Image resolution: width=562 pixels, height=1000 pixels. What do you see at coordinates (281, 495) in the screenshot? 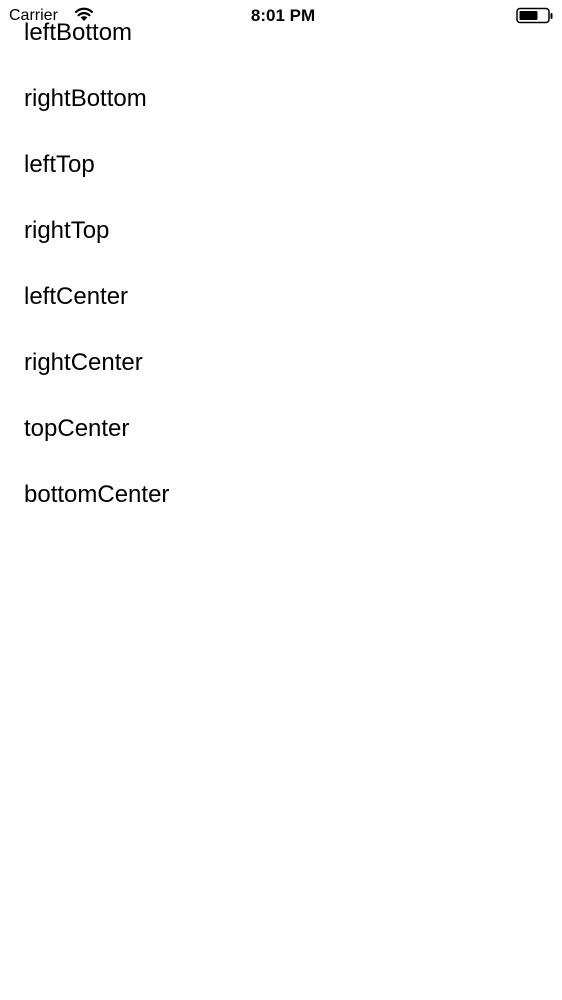
I see `list-item-bottom-center: bottomCenter` at bounding box center [281, 495].